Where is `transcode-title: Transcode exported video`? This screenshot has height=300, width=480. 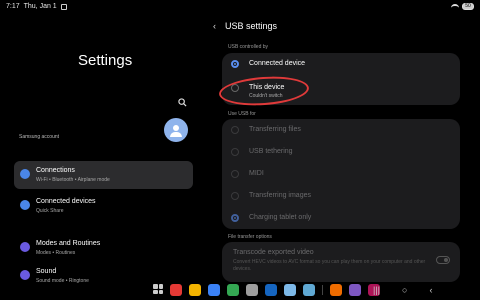
transcode-title: Transcode exported video is located at coordinates (273, 252).